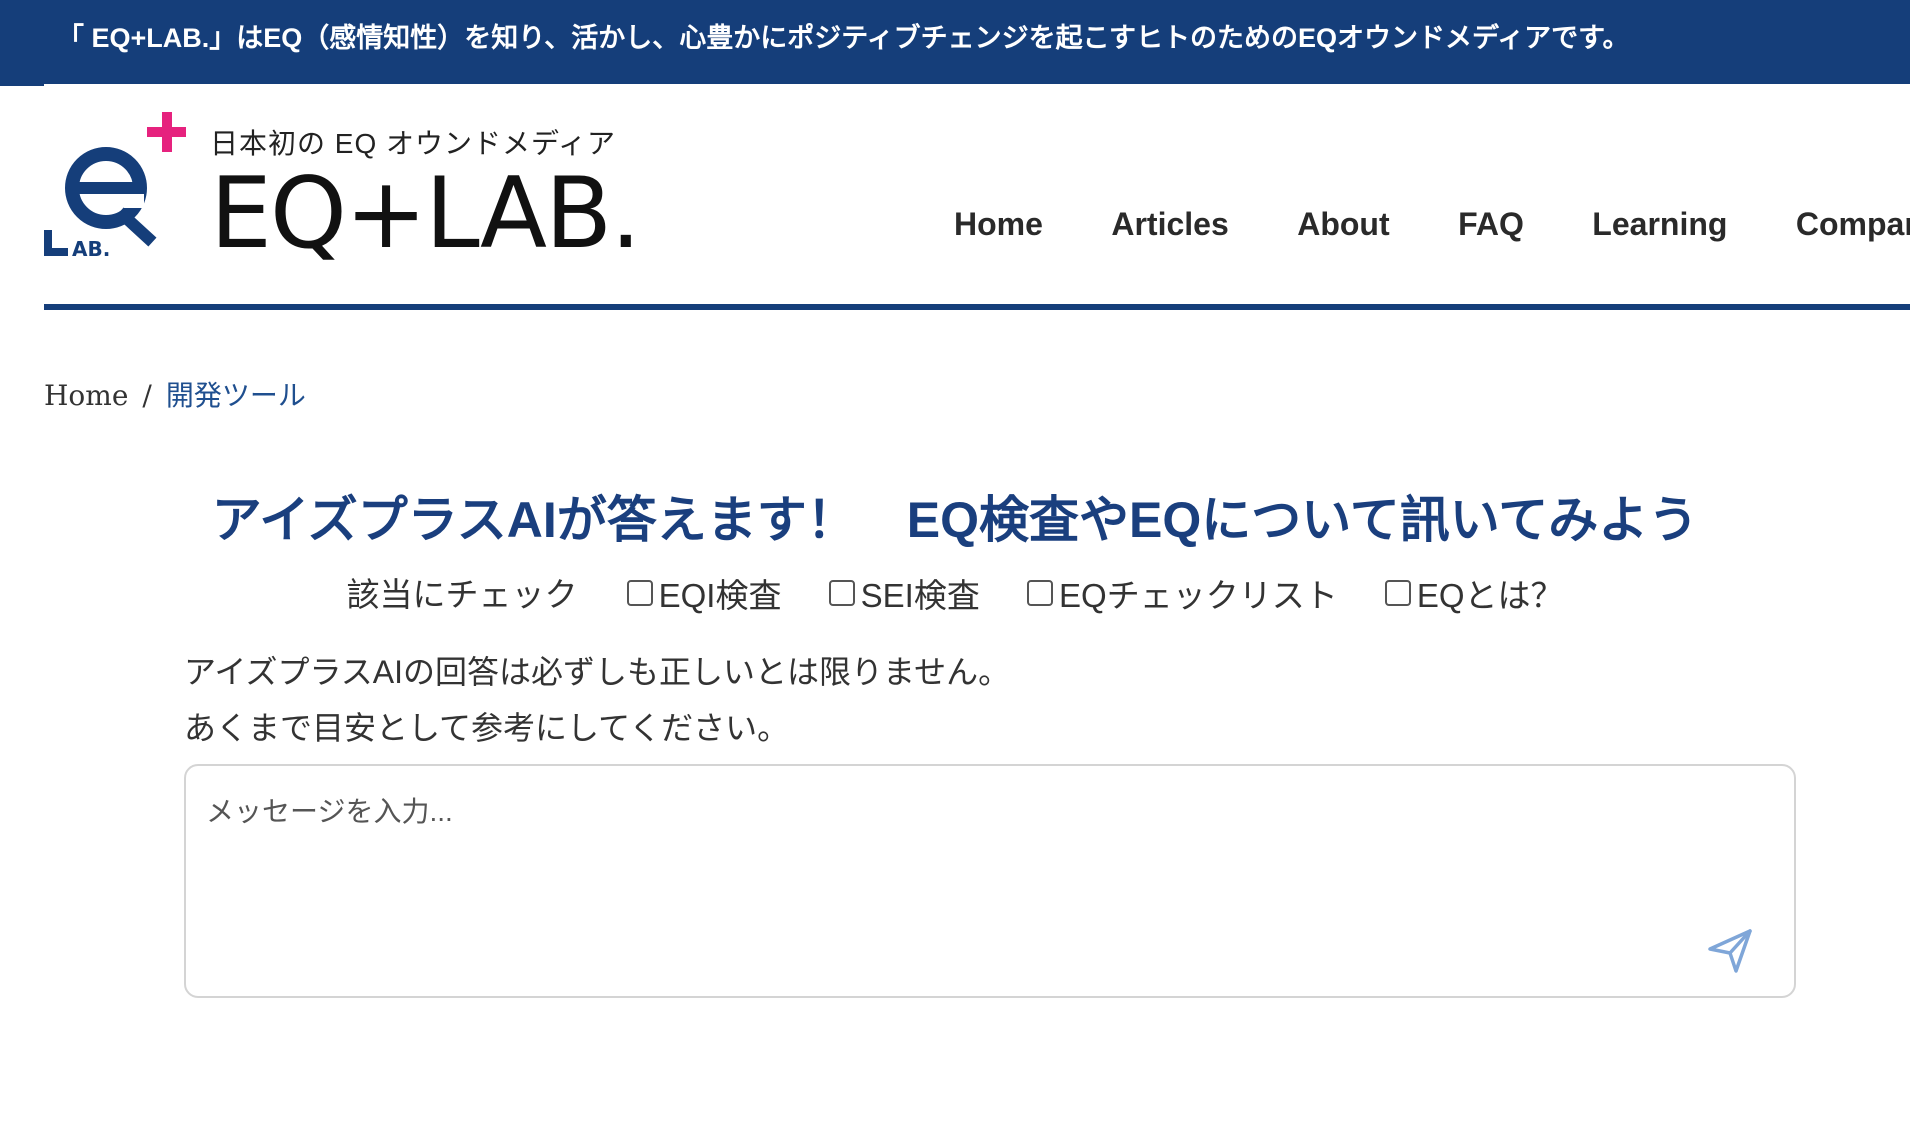 Image resolution: width=1910 pixels, height=1140 pixels. I want to click on checkbox-sei, so click(841, 593).